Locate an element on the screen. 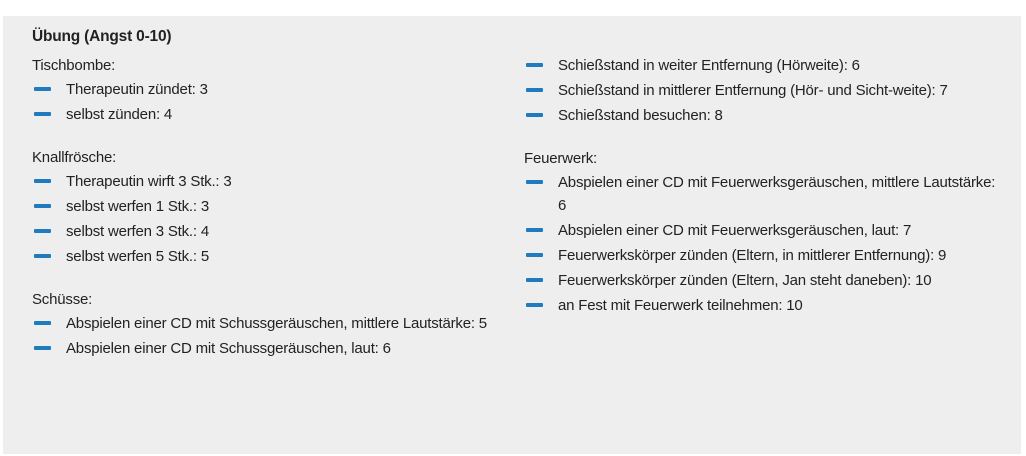  list-item: selbst werfen 1 Stk.: 3 is located at coordinates (267, 206).